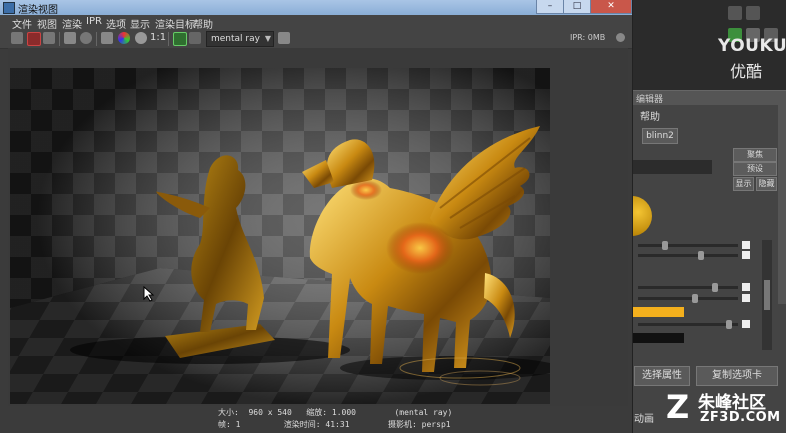  Describe the element at coordinates (752, 46) in the screenshot. I see `youku-watermark: YOUKU` at that location.